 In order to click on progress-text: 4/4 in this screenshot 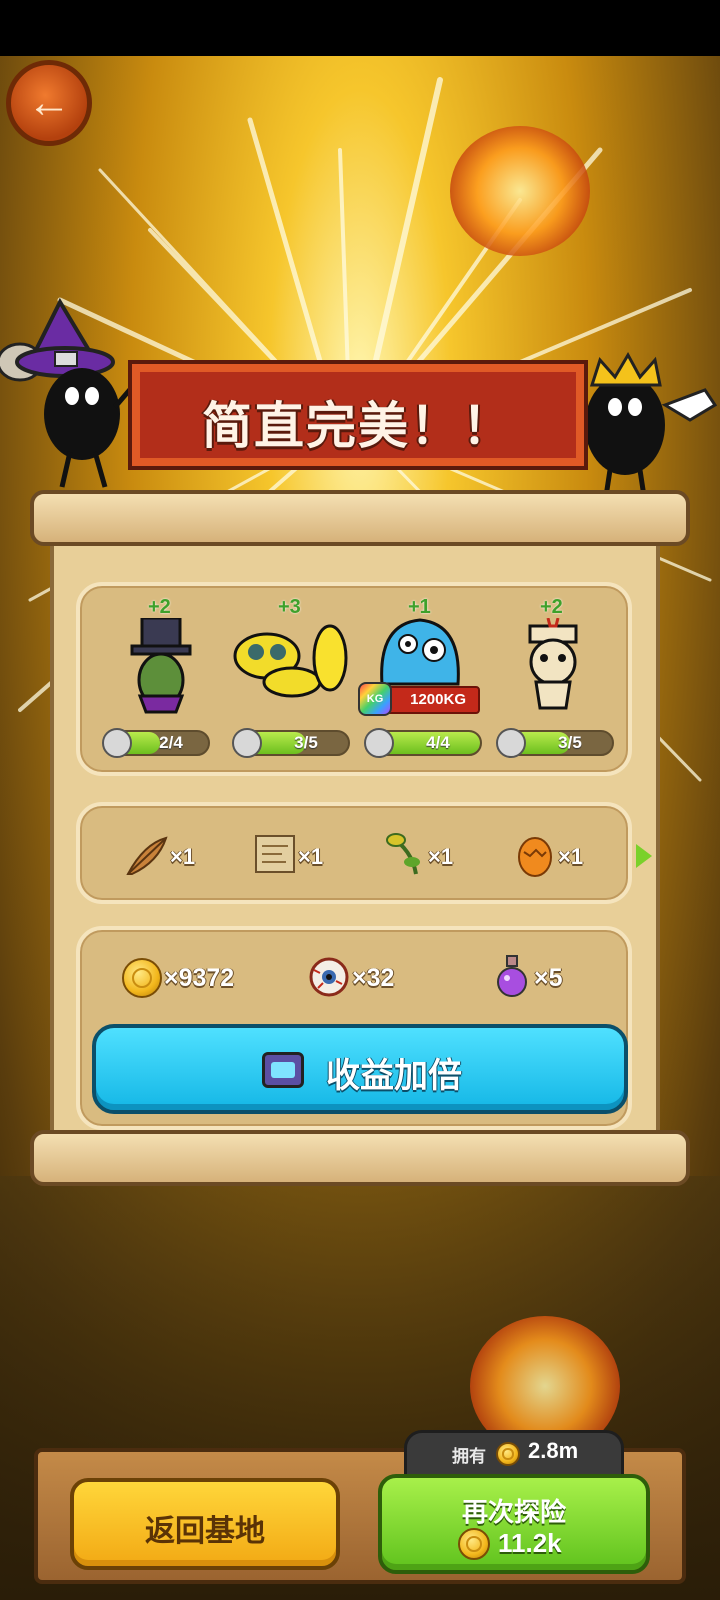, I will do `click(438, 742)`.